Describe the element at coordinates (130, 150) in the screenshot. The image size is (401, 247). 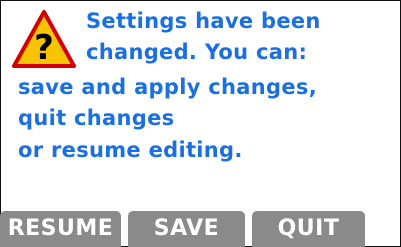
I see `message-line-5: or resume editing.` at that location.